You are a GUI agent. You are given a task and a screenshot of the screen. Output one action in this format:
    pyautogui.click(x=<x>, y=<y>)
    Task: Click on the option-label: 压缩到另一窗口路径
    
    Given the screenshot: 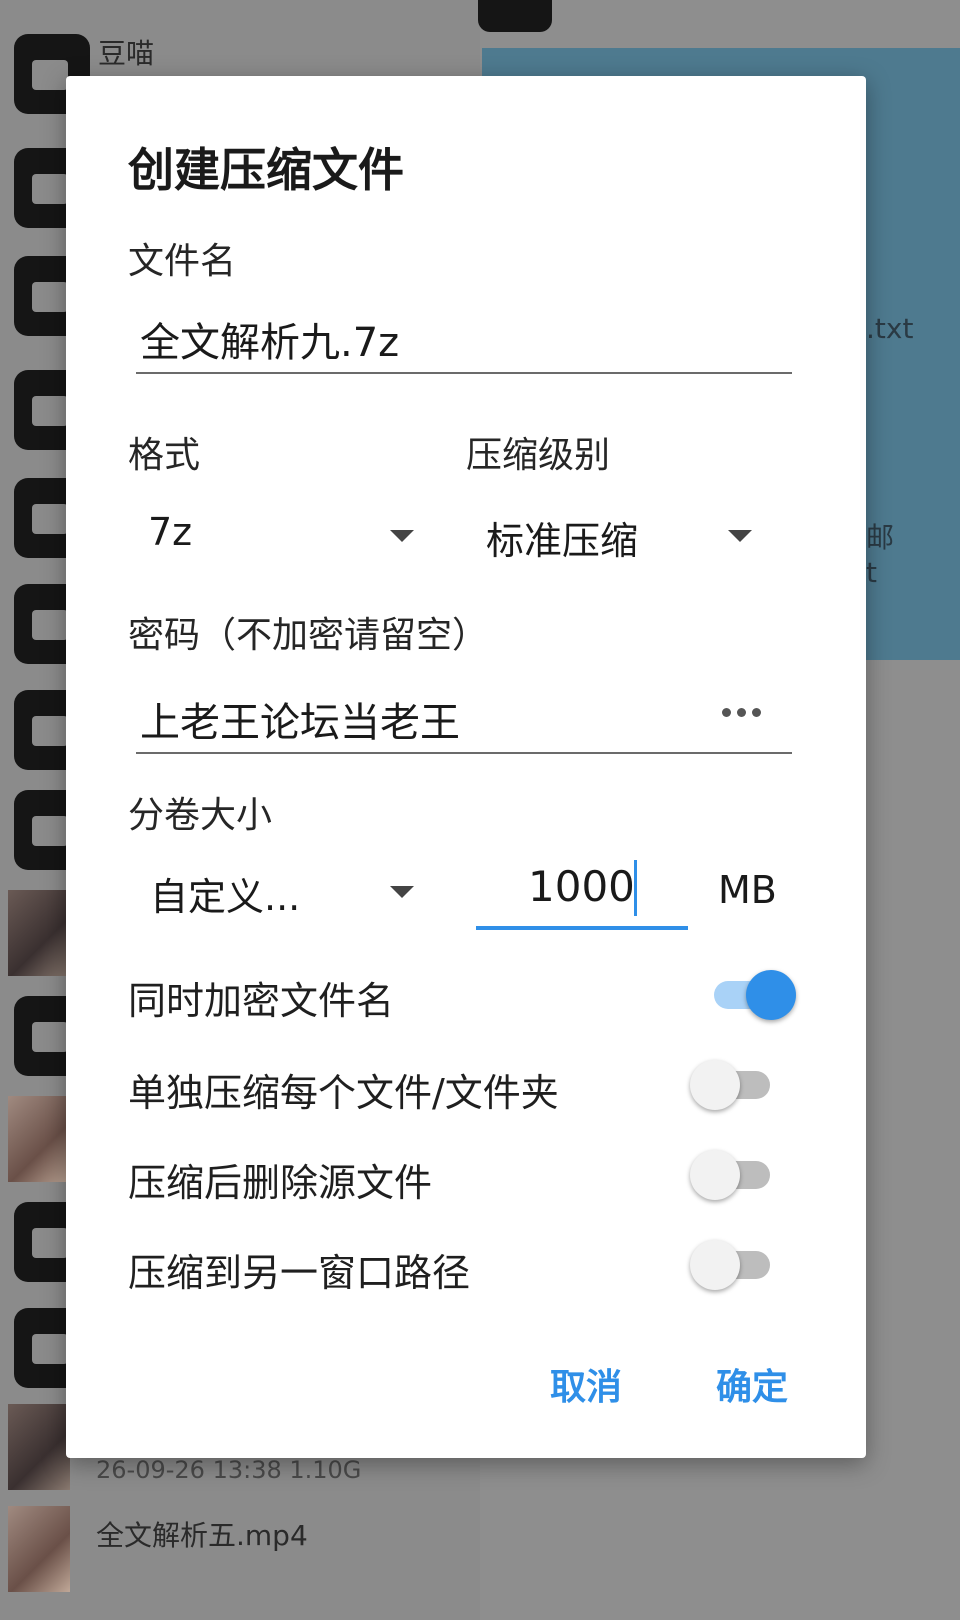 What is the action you would take?
    pyautogui.click(x=299, y=1273)
    